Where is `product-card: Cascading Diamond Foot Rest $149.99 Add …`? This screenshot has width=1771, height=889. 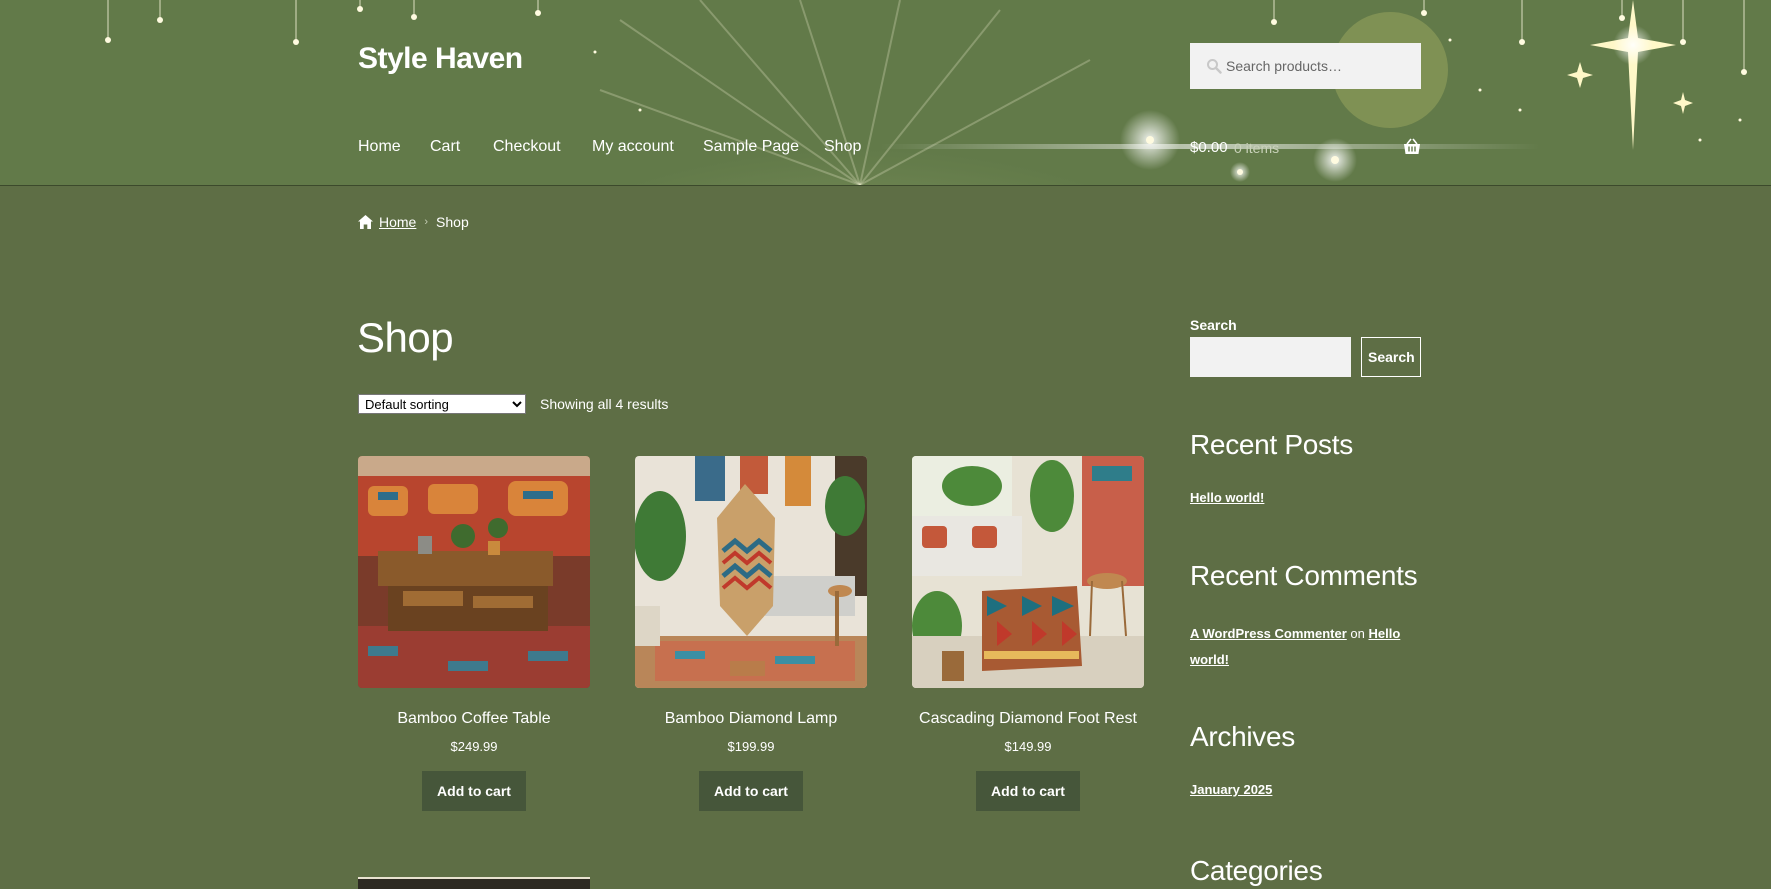
product-card: Cascading Diamond Foot Rest $149.99 Add … is located at coordinates (1028, 633).